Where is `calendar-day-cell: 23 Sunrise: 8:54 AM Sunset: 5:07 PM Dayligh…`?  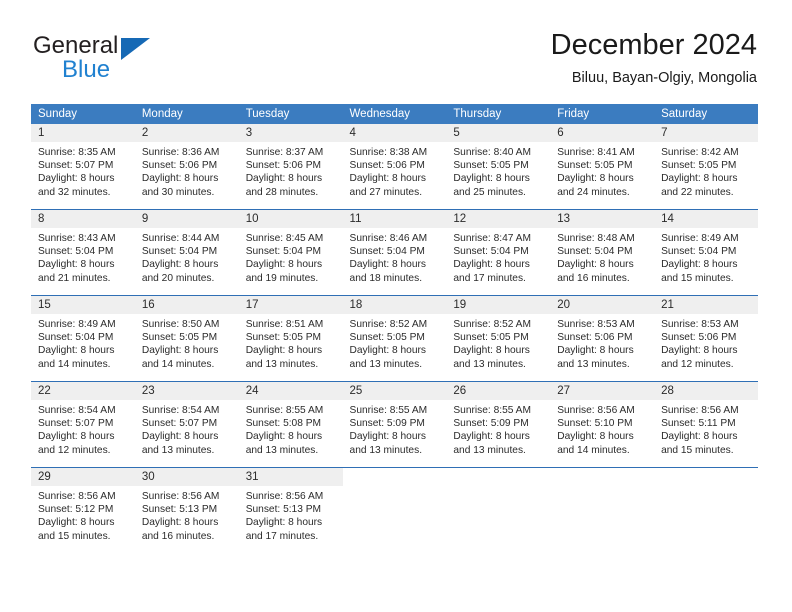
calendar-day-cell: 23 Sunrise: 8:54 AM Sunset: 5:07 PM Dayligh… is located at coordinates (186, 424).